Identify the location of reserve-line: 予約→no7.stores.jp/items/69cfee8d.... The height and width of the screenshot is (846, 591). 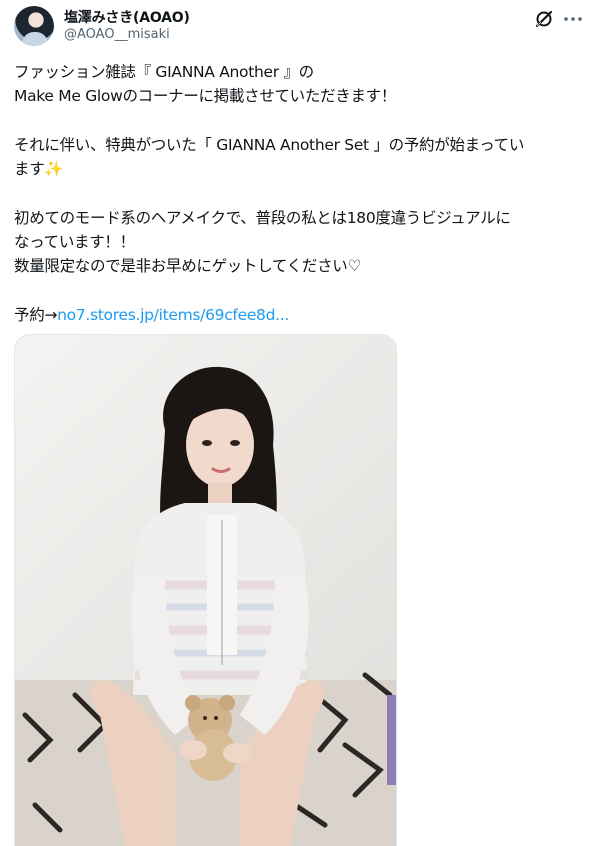
(299, 315).